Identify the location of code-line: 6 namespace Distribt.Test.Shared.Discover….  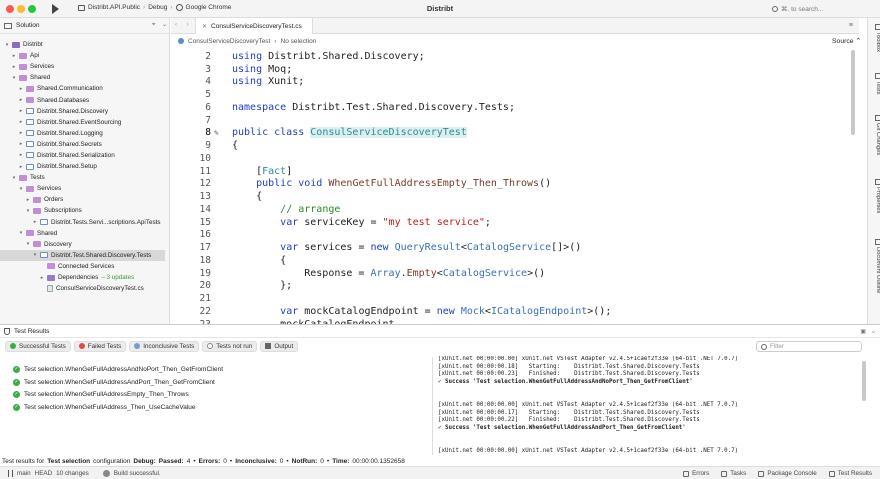
(509, 107).